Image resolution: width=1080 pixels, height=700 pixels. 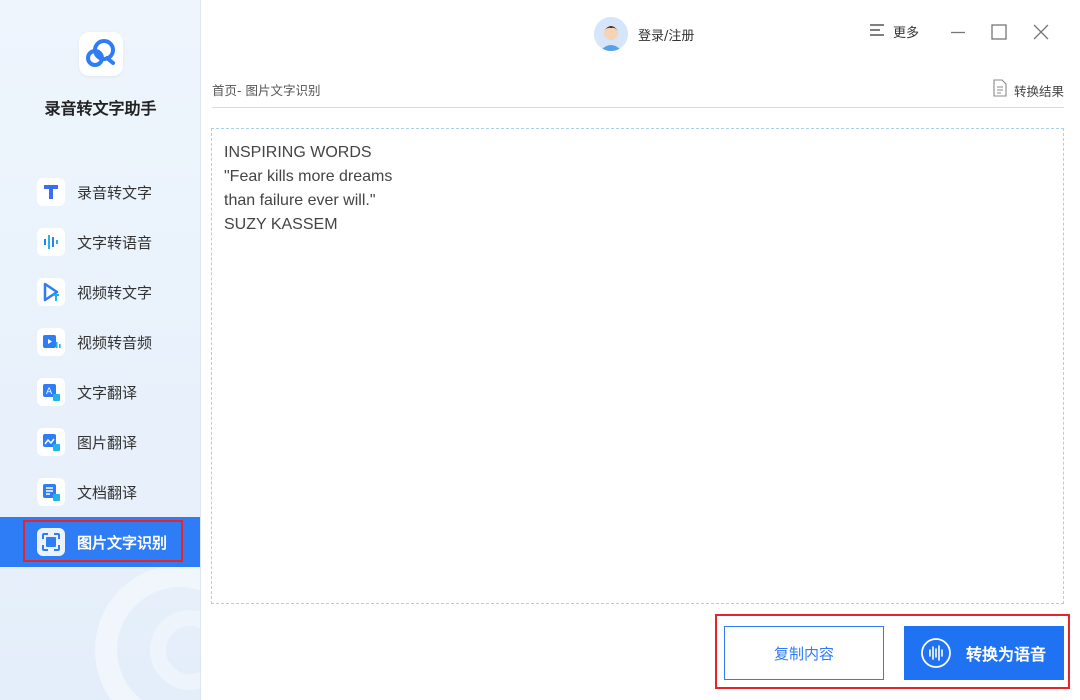 I want to click on minimize-button, so click(x=958, y=32).